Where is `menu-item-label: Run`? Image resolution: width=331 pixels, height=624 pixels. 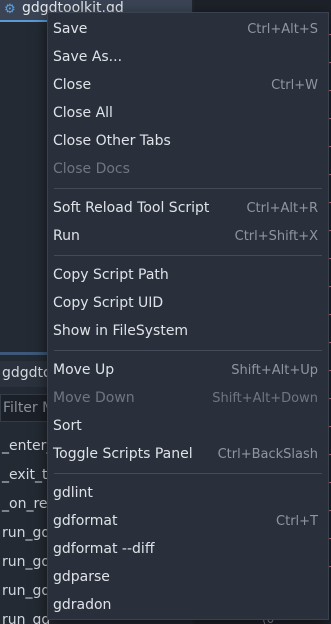 menu-item-label: Run is located at coordinates (66, 236).